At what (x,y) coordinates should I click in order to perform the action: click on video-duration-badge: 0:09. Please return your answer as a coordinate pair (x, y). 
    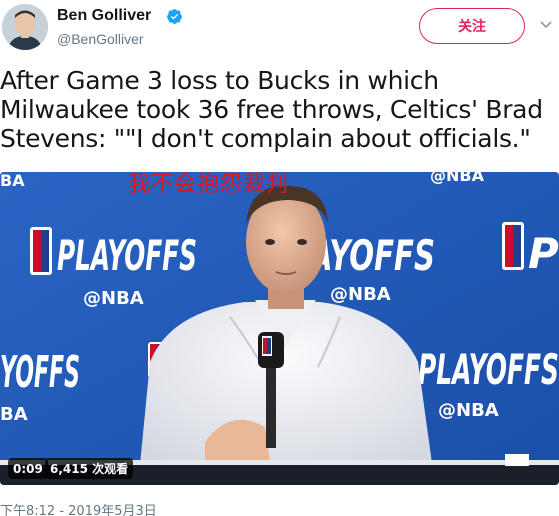
    Looking at the image, I should click on (28, 468).